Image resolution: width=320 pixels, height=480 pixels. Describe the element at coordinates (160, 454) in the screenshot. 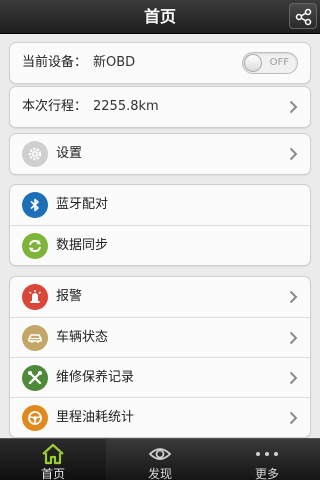

I see `eye-icon` at that location.